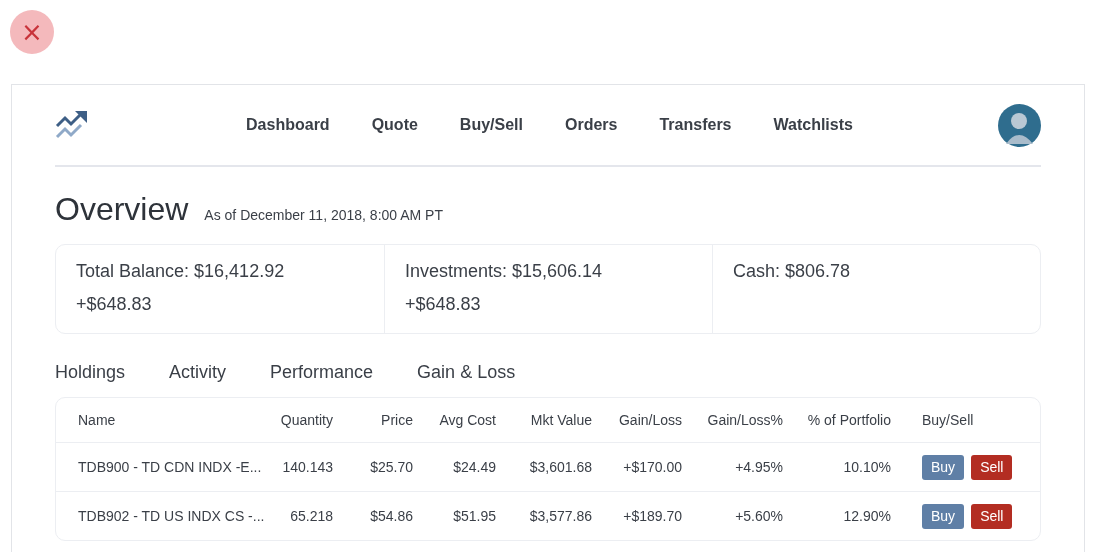 This screenshot has width=1096, height=552. I want to click on nav-link: Buy/Sell, so click(491, 125).